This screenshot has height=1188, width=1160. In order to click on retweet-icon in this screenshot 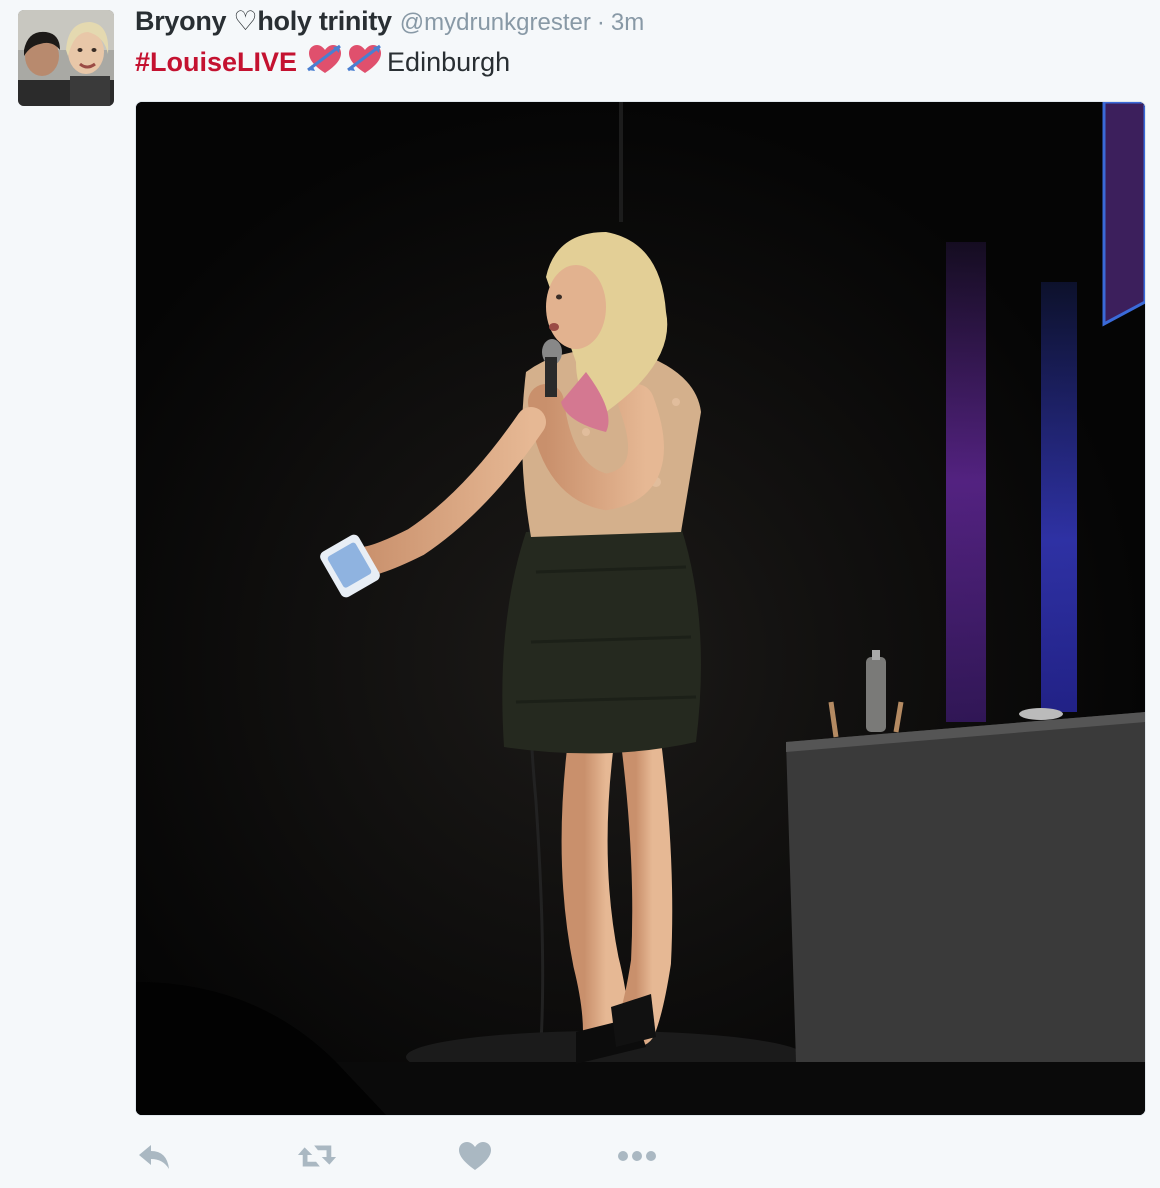, I will do `click(317, 1156)`.